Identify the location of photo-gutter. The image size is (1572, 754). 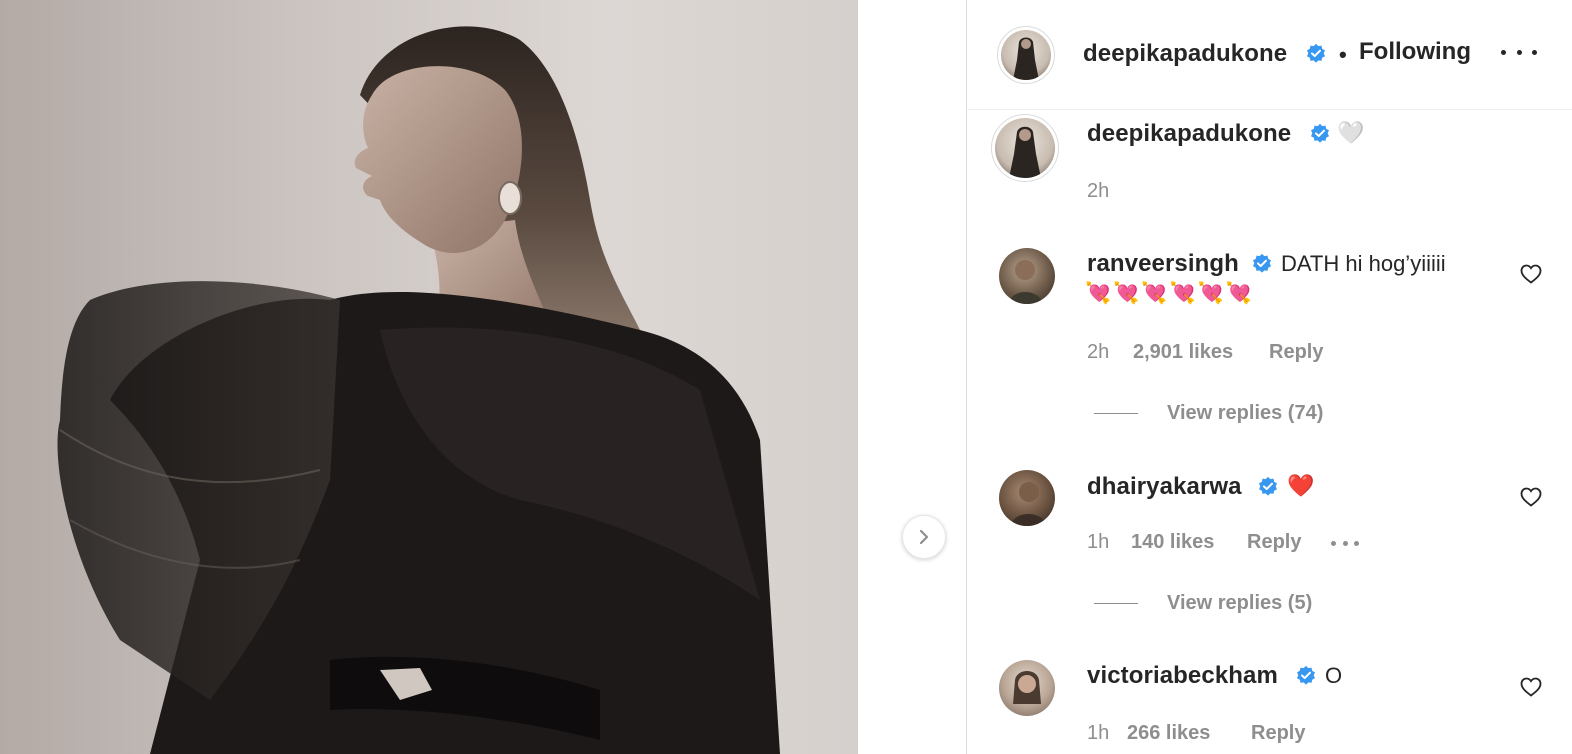
(912, 377).